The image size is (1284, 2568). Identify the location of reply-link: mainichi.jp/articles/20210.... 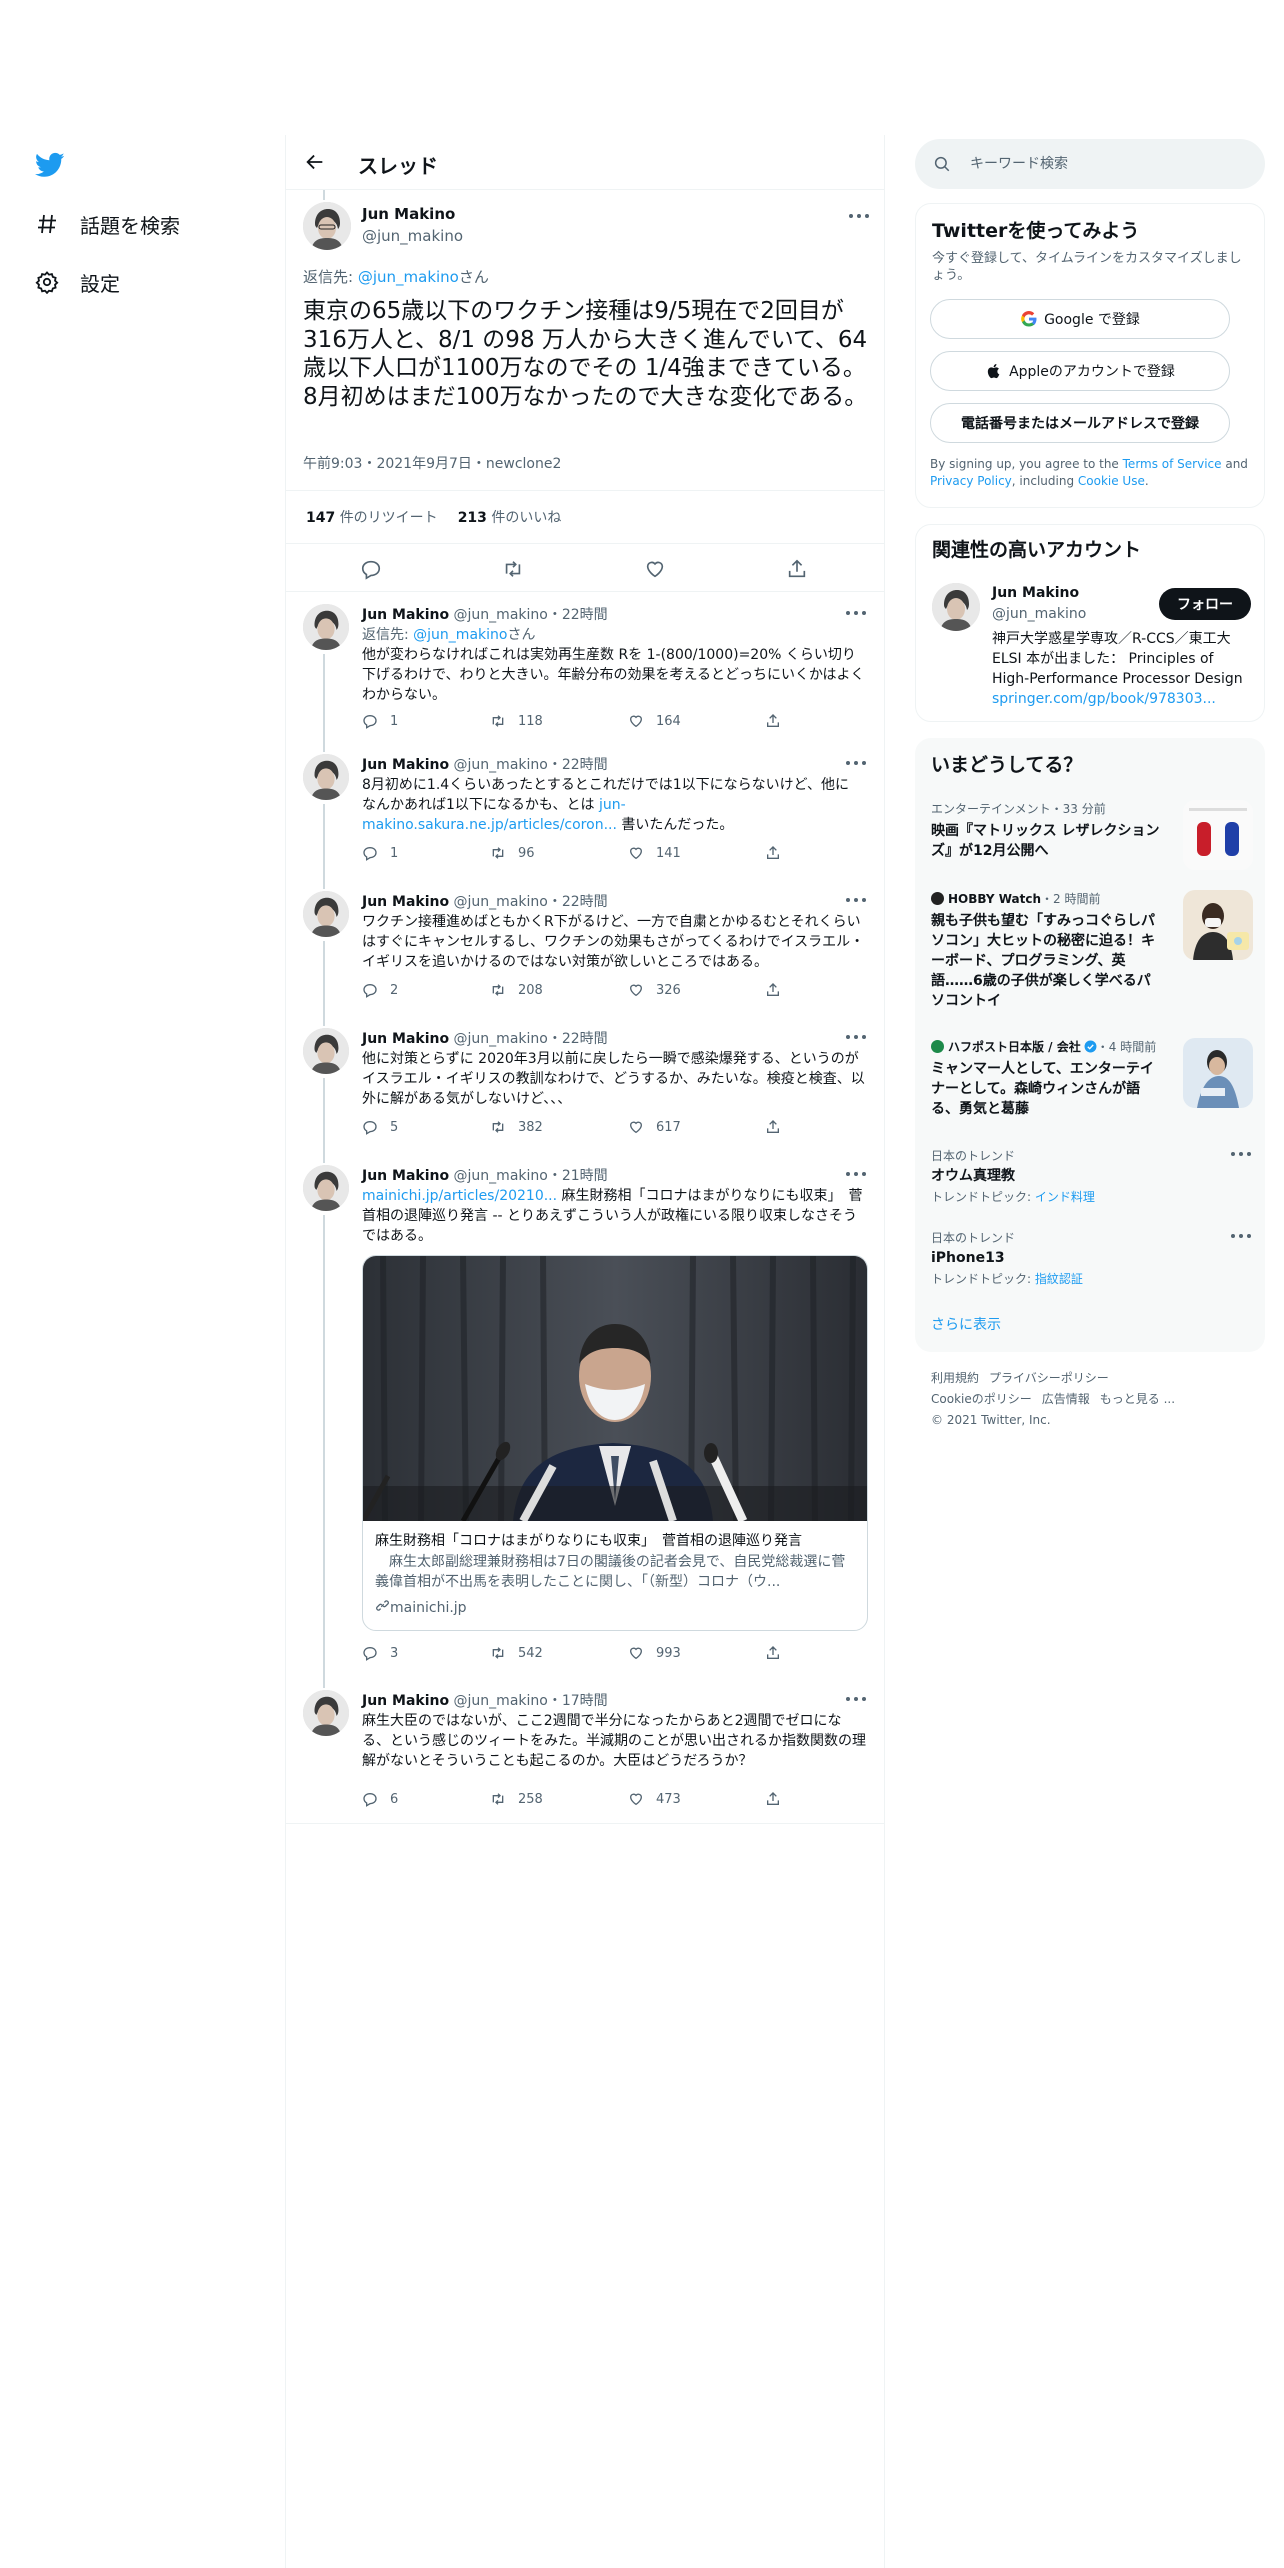
(459, 1196).